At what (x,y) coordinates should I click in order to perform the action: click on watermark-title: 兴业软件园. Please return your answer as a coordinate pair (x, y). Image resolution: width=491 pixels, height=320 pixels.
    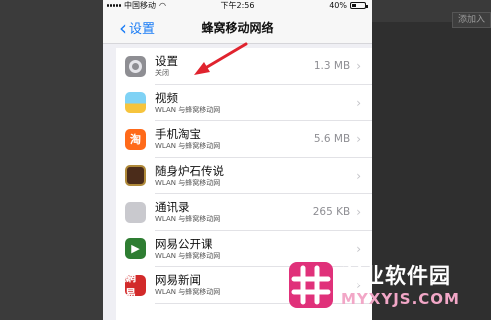
    Looking at the image, I should click on (396, 276).